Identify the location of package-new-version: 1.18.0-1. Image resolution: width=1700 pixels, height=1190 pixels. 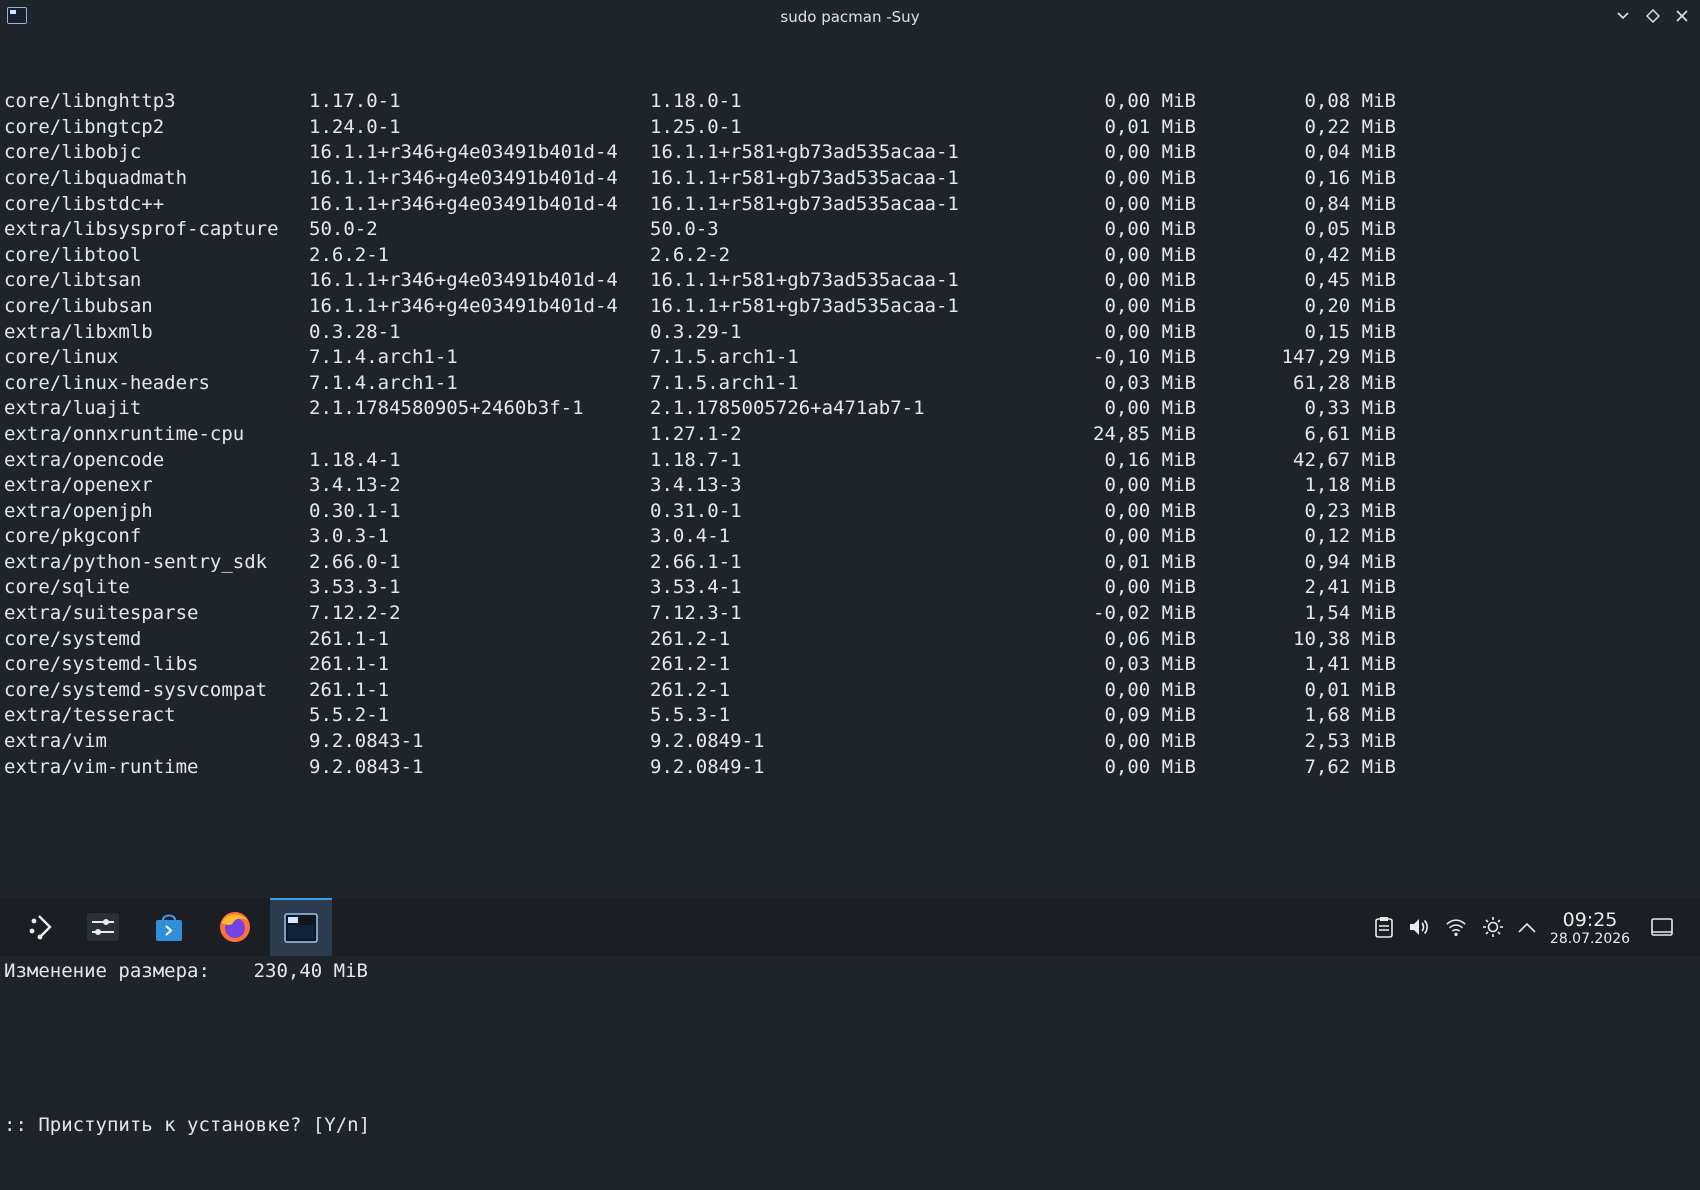
(696, 101).